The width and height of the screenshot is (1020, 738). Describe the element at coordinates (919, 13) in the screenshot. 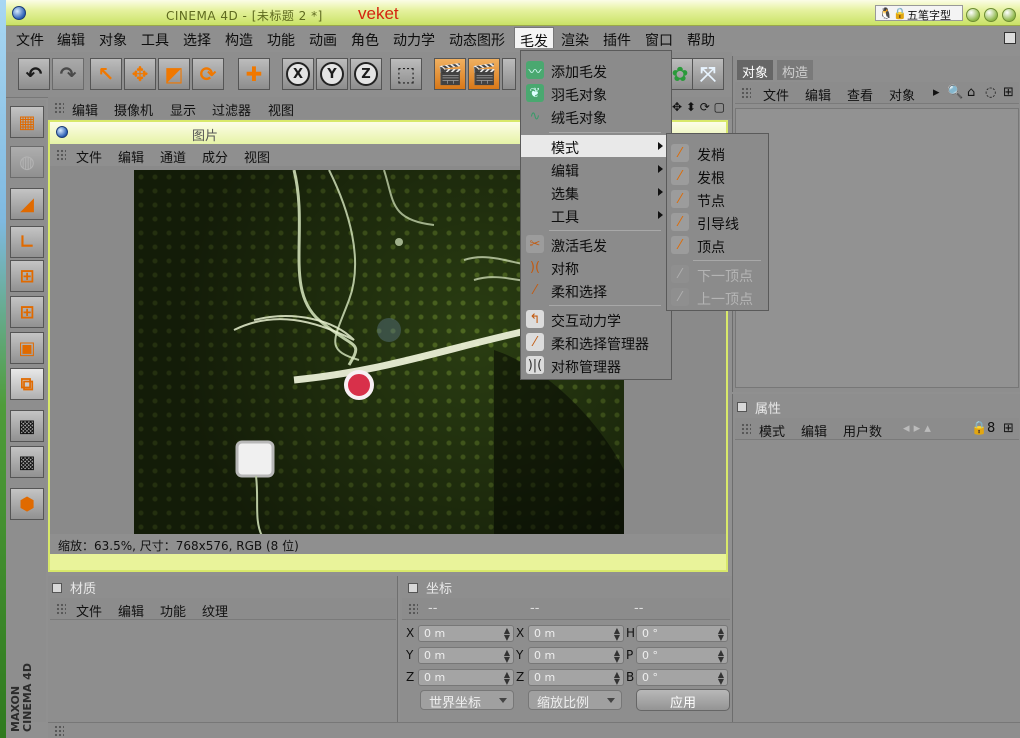

I see `ime-indicator: 🐧 🔒 五笔字型` at that location.